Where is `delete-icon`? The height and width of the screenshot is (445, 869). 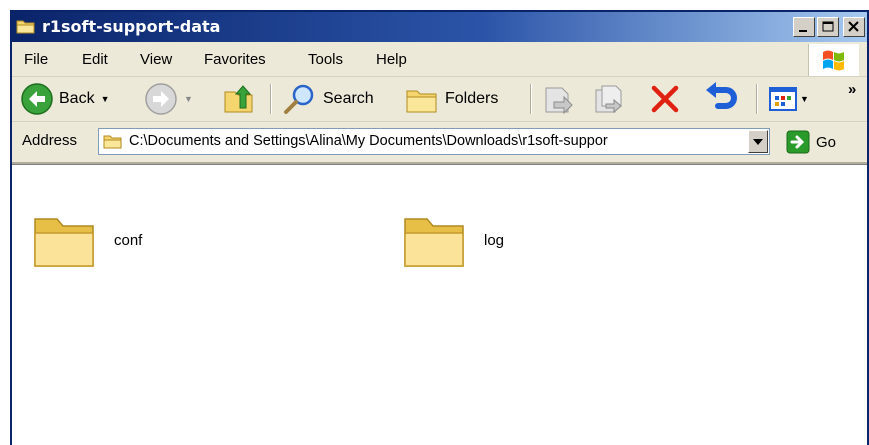
delete-icon is located at coordinates (665, 99).